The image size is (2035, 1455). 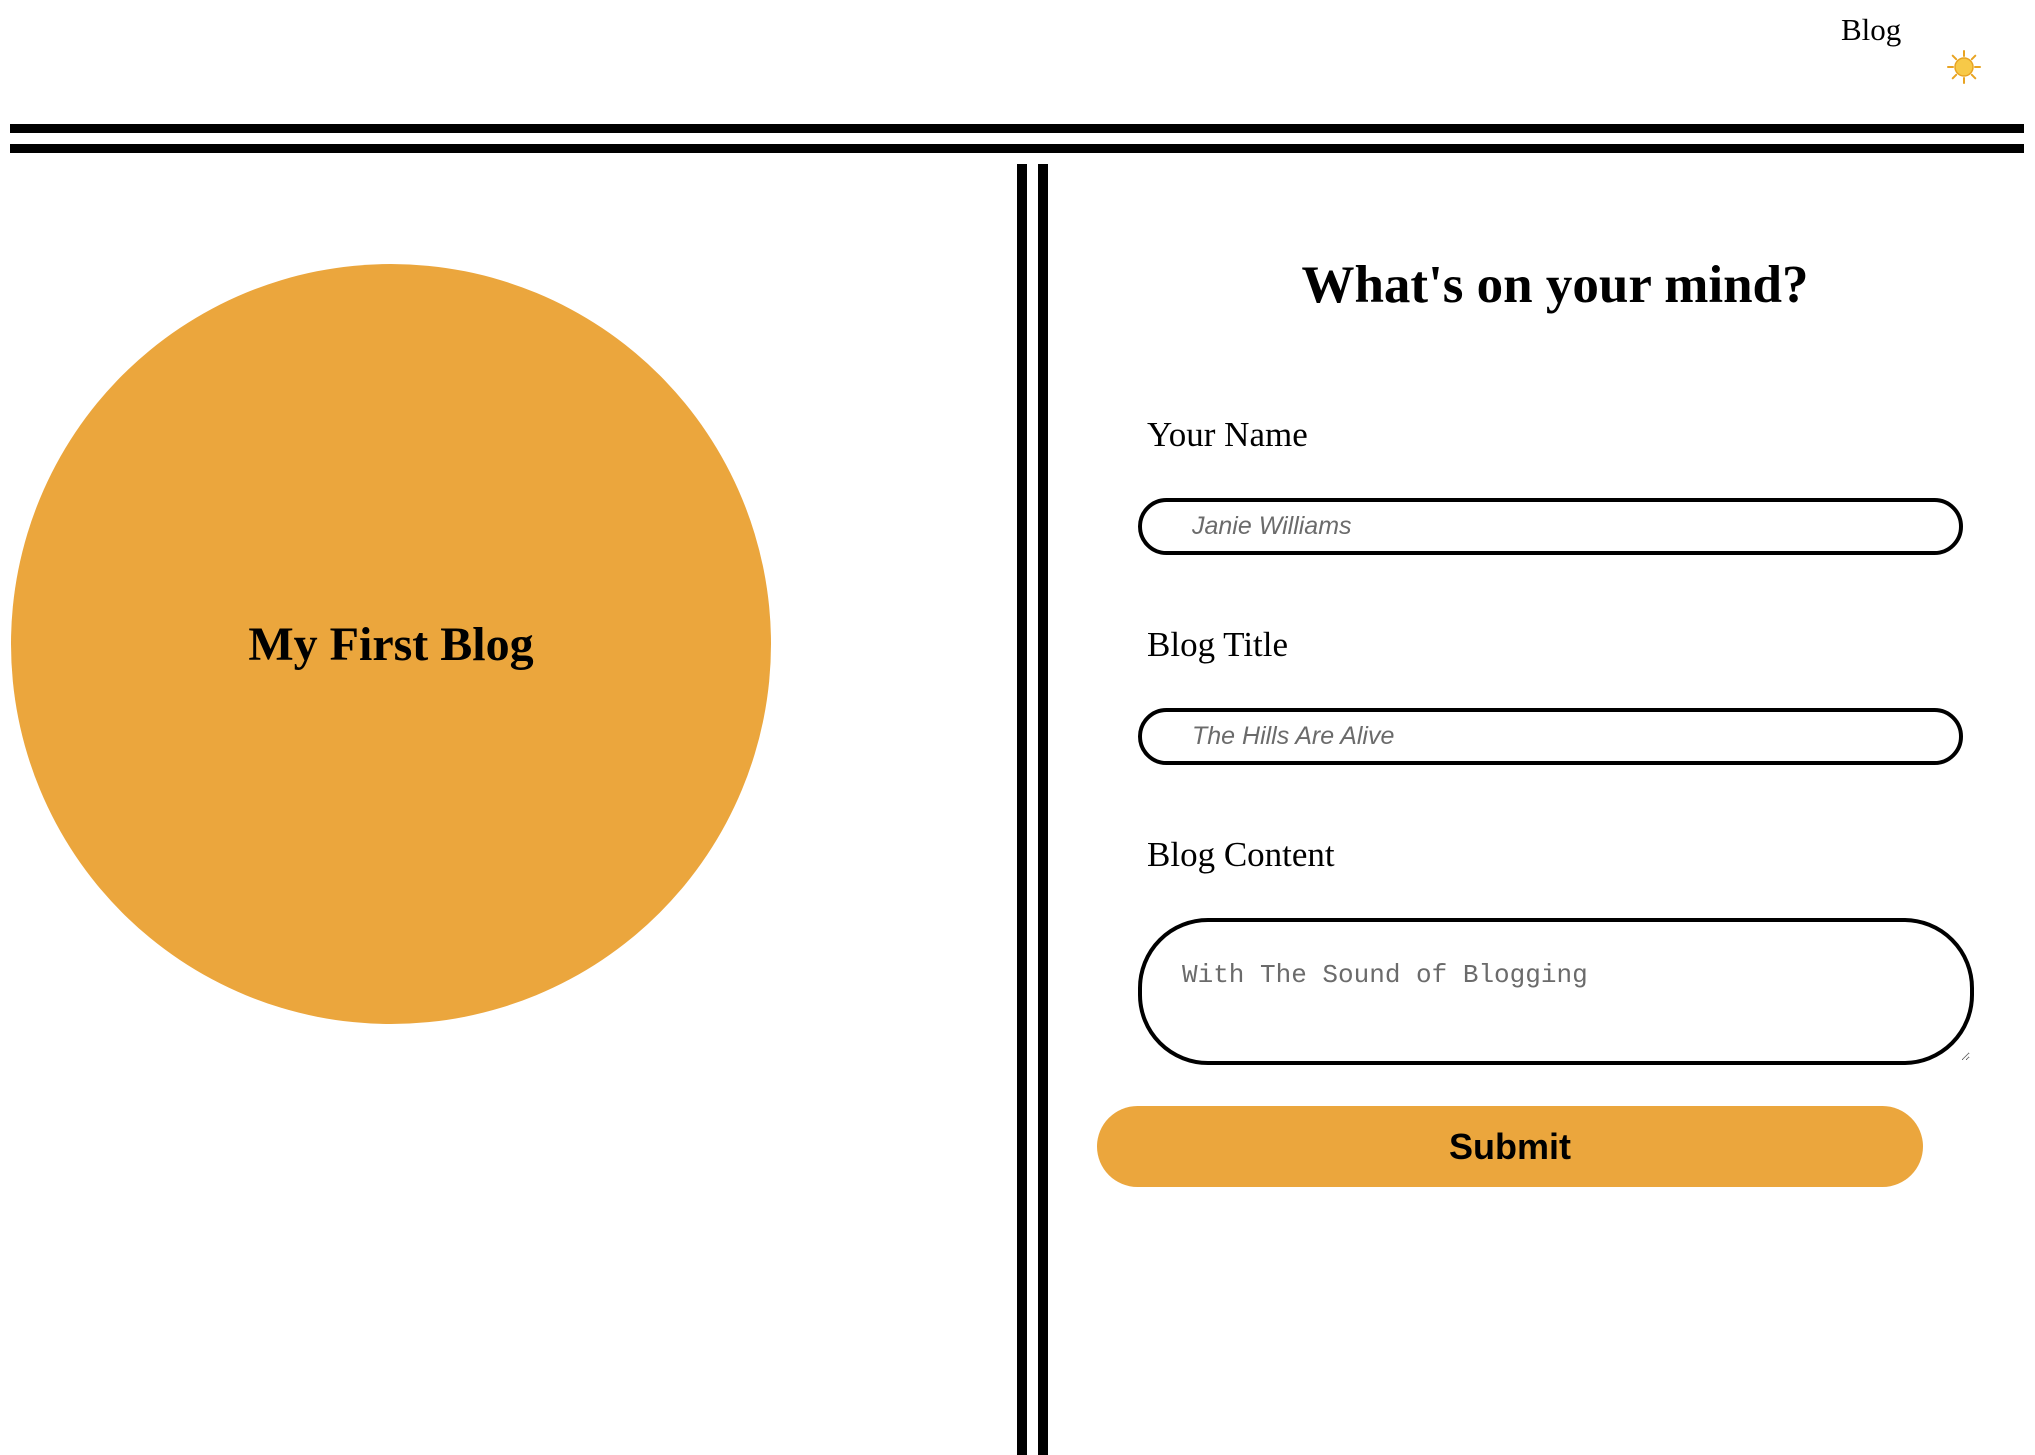 I want to click on blog-title-input, so click(x=1550, y=736).